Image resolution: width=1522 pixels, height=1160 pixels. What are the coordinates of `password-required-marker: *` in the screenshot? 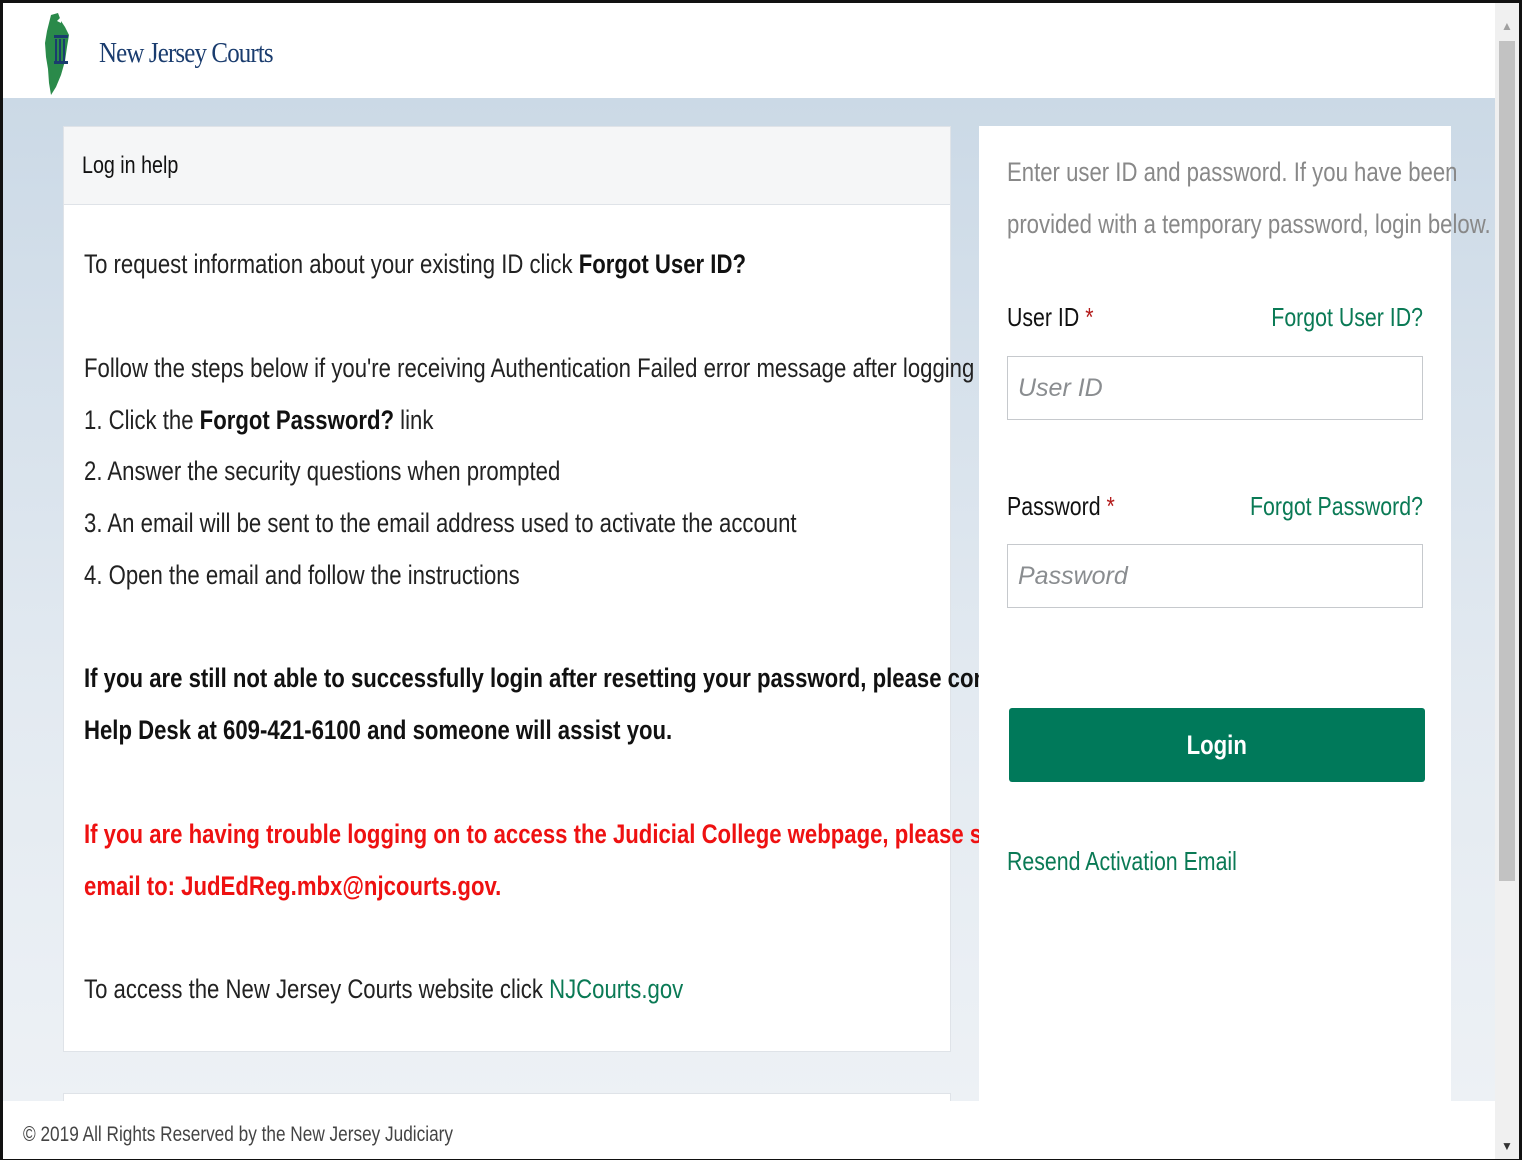 It's located at (1110, 506).